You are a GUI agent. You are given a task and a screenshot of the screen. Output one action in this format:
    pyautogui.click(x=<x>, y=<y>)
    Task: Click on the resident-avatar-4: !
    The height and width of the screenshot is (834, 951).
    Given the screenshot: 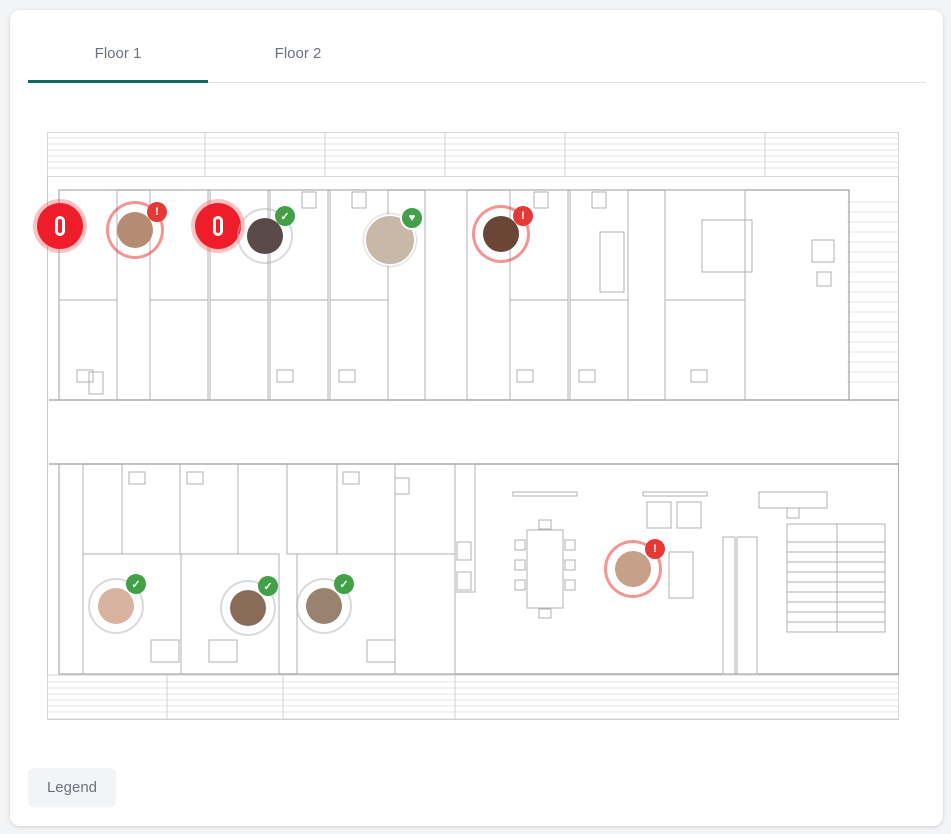 What is the action you would take?
    pyautogui.click(x=504, y=233)
    